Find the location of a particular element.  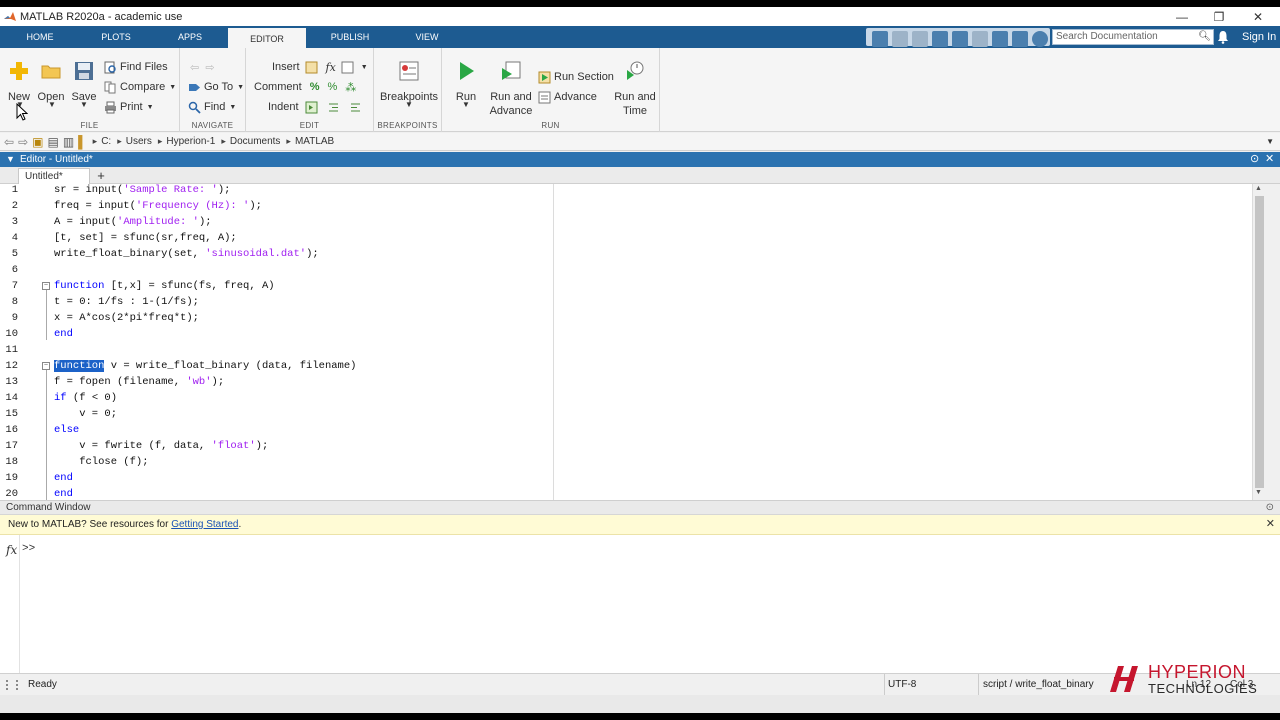

code-line: 3 A = input('Amplitude: '); is located at coordinates (626, 222).